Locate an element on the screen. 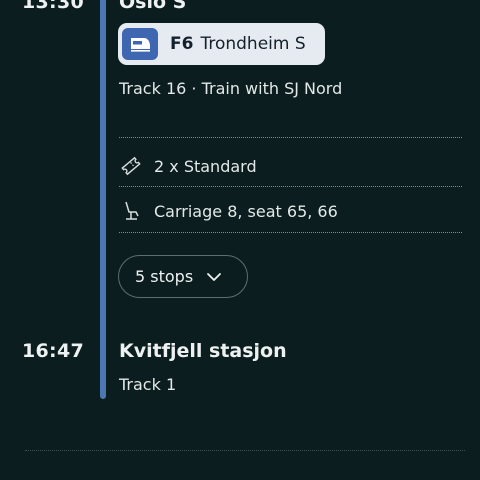  chevron-down-icon is located at coordinates (214, 277).